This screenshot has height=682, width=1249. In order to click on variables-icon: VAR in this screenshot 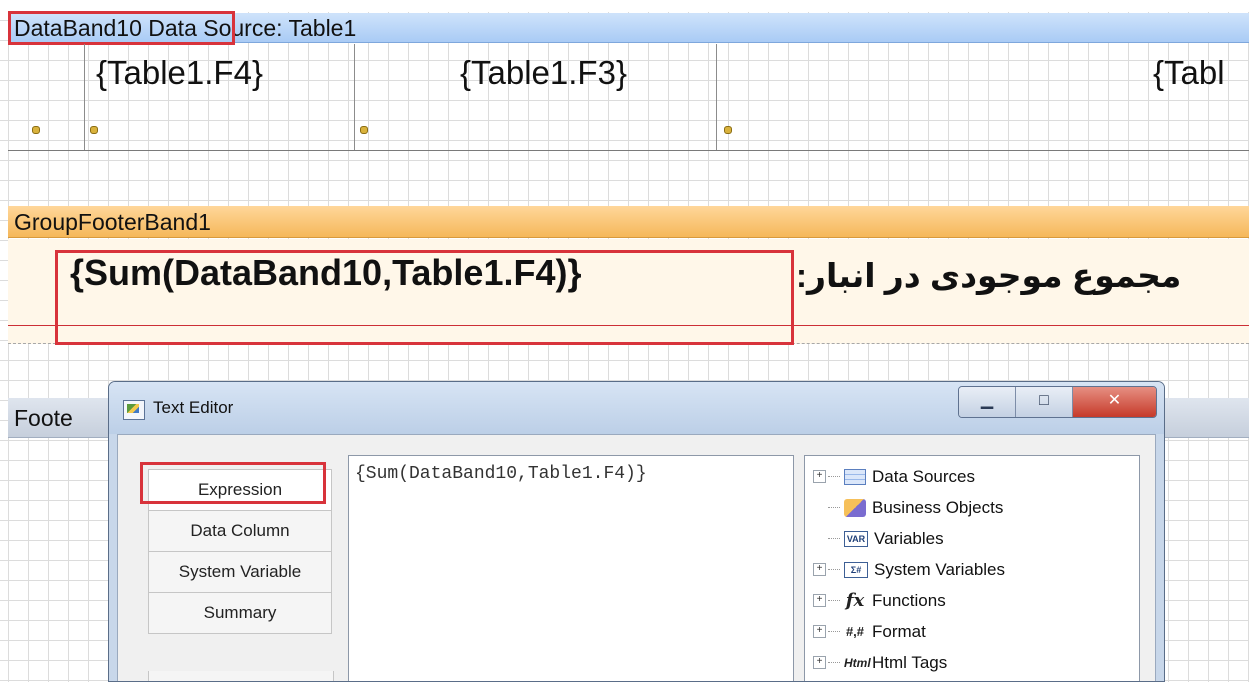, I will do `click(856, 538)`.